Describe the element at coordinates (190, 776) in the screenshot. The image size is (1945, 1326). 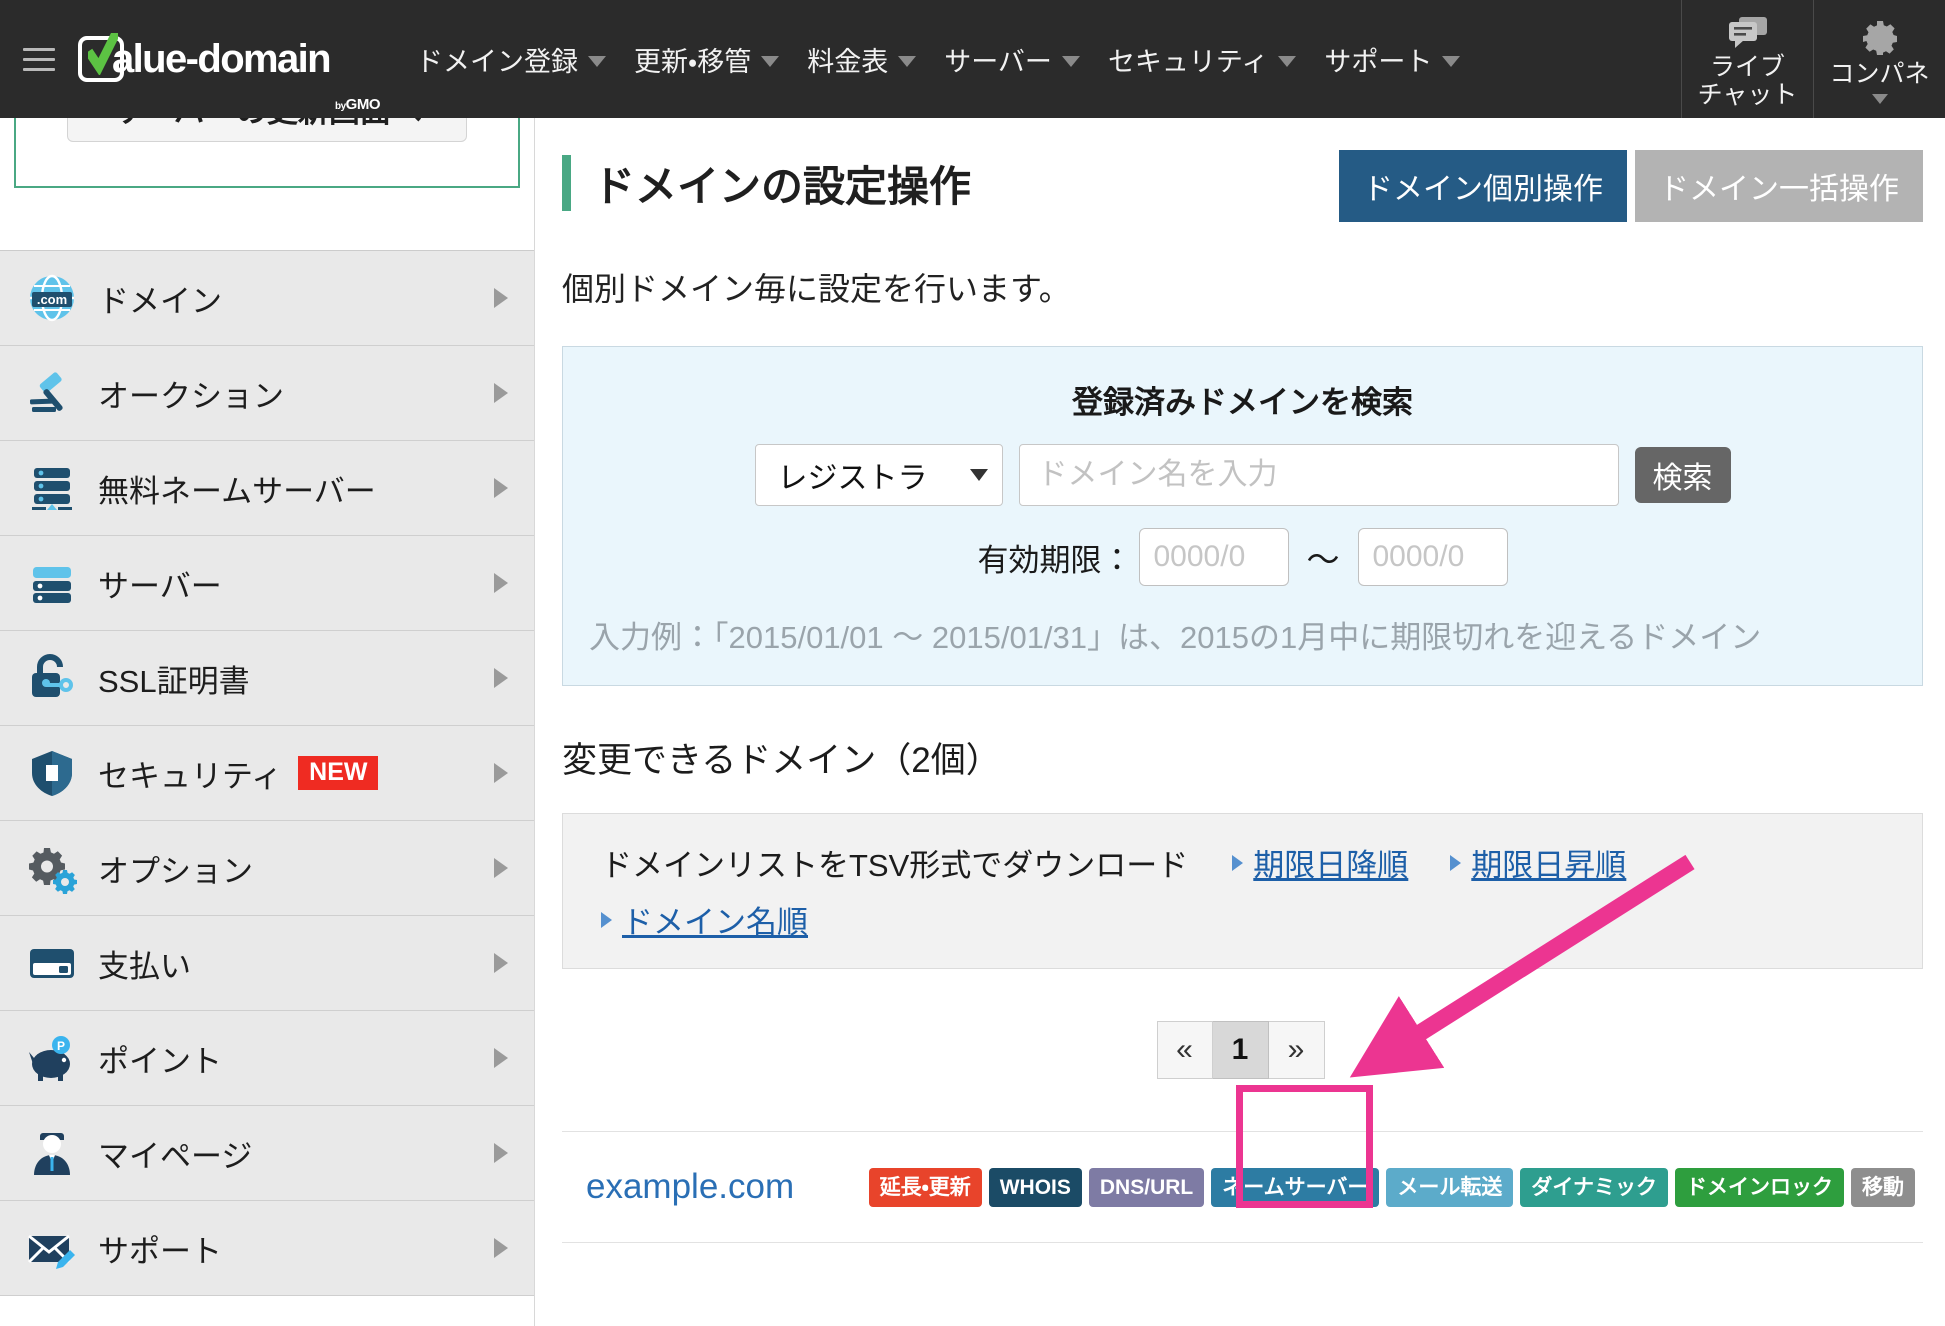
I see `sidebar-item-label: セキュリティ` at that location.